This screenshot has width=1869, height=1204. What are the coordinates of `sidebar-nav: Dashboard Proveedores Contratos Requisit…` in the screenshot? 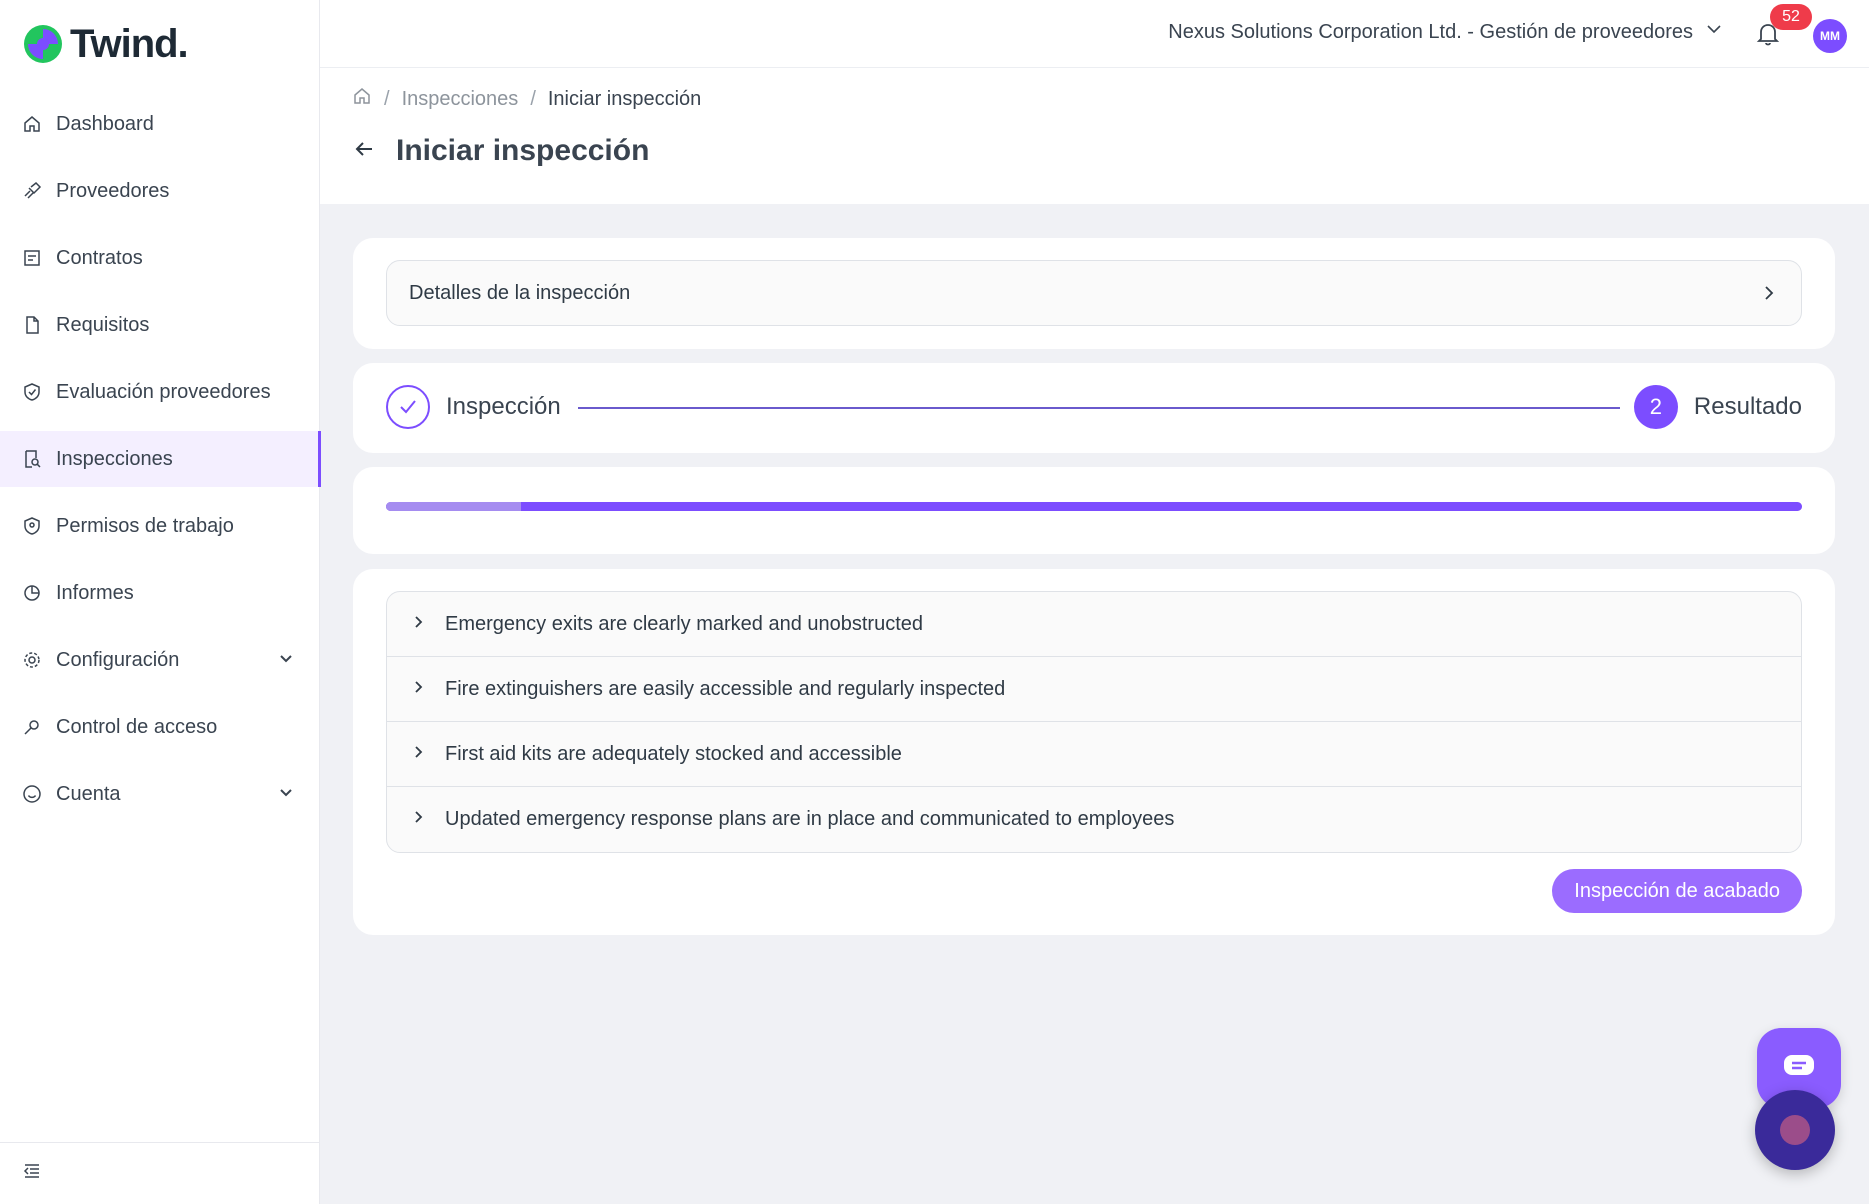 It's located at (160, 464).